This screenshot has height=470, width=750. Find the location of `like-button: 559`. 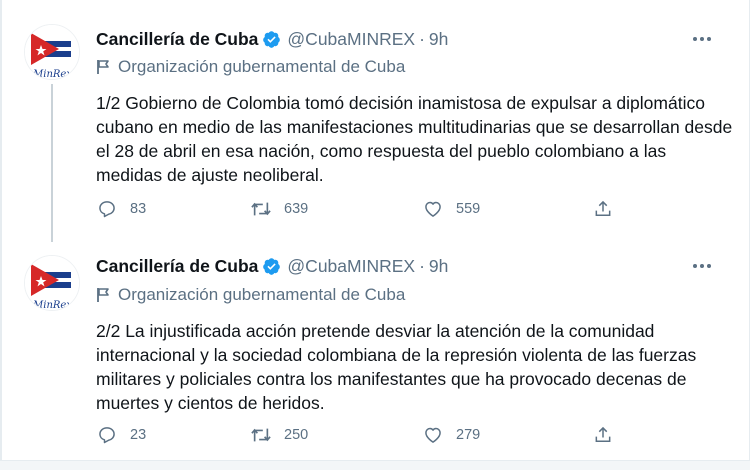

like-button: 559 is located at coordinates (451, 209).